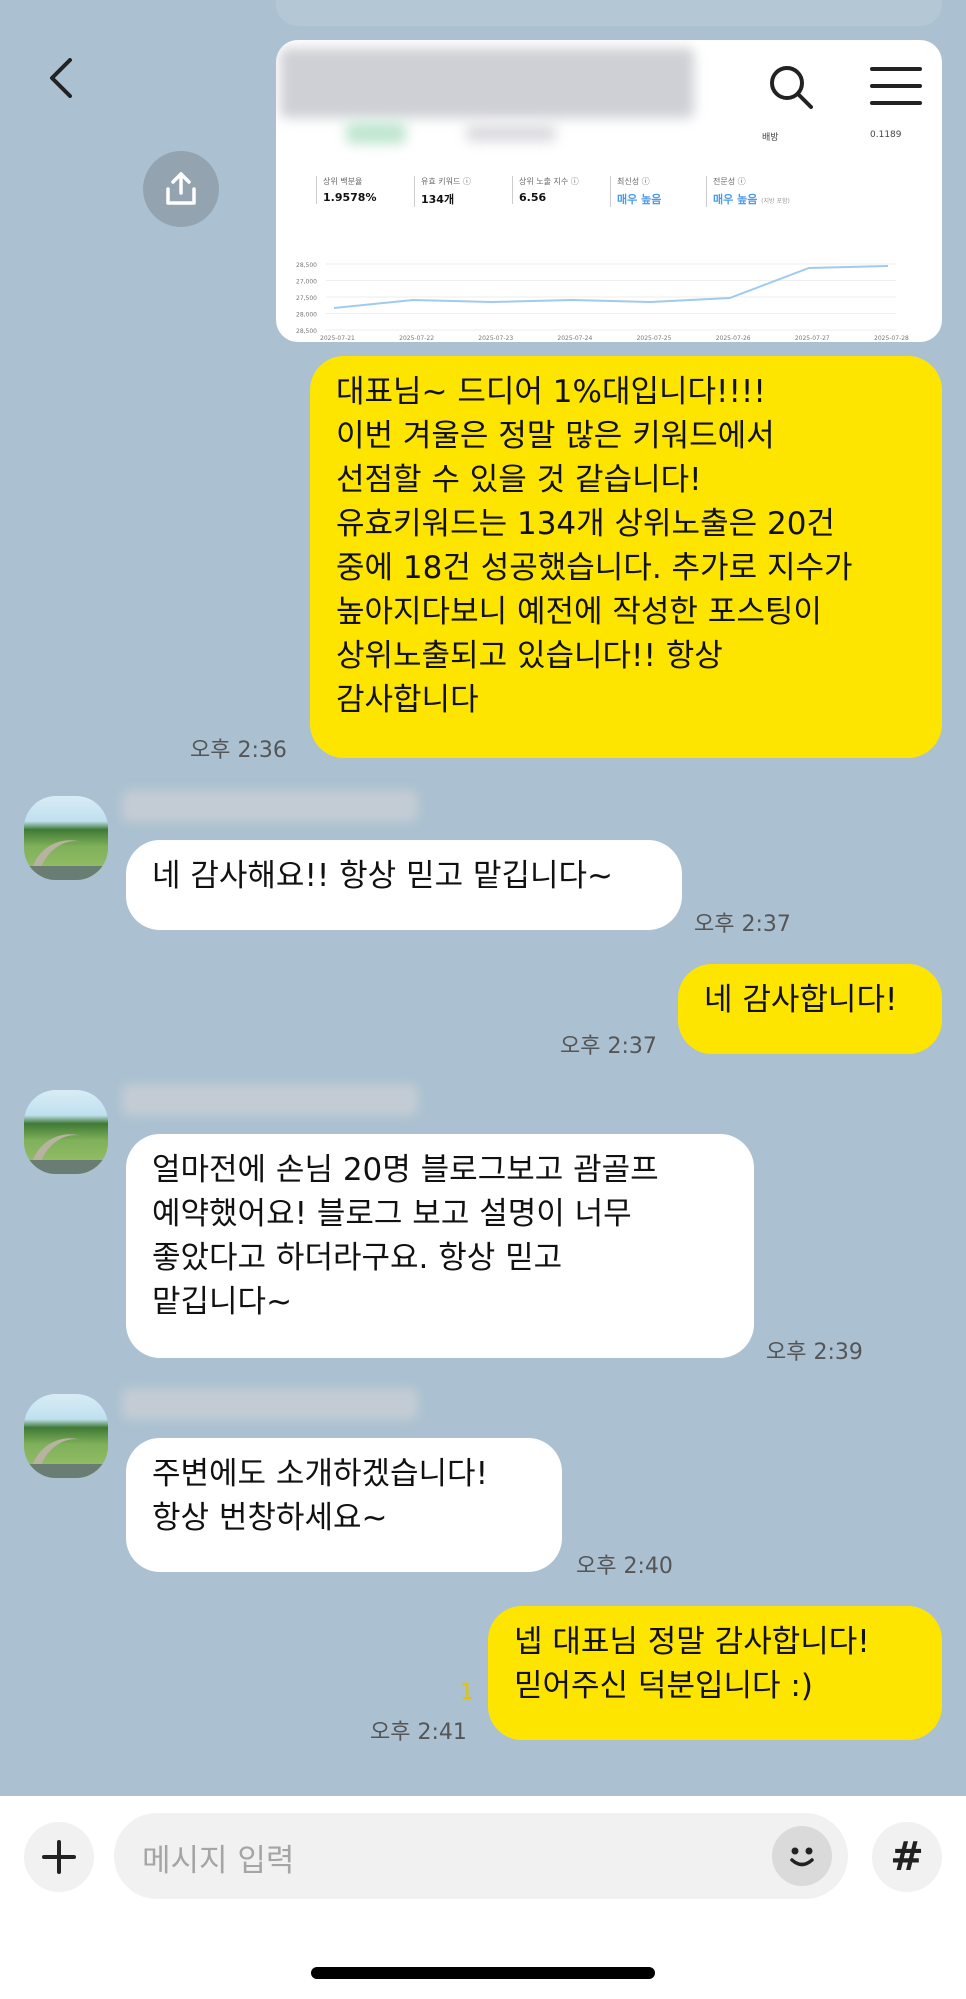 This screenshot has width=966, height=1999. Describe the element at coordinates (639, 199) in the screenshot. I see `stat-value: 매우 높음` at that location.